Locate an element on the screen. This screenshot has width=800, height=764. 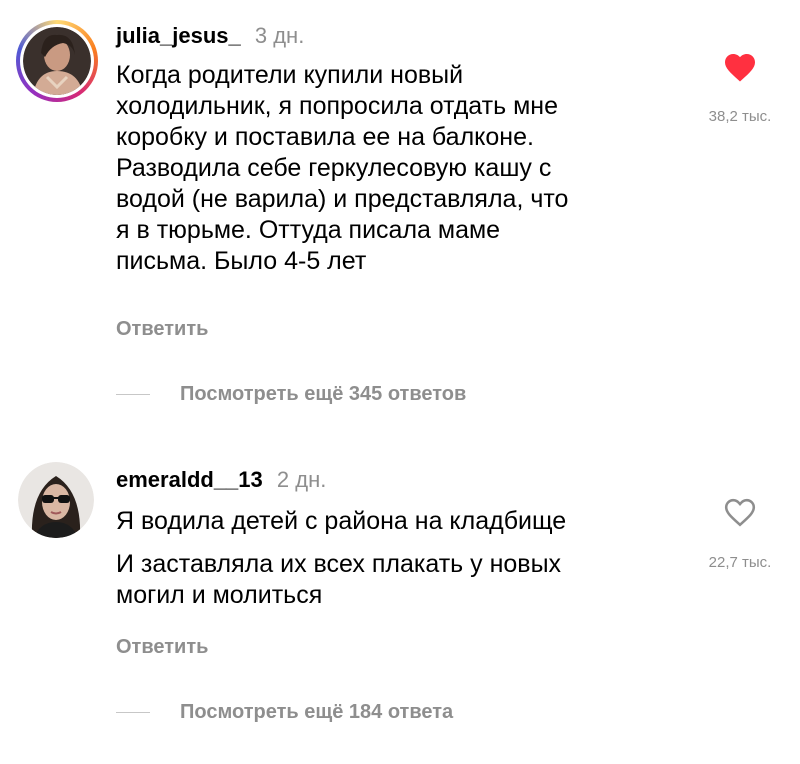
avatar-border is located at coordinates (57, 61).